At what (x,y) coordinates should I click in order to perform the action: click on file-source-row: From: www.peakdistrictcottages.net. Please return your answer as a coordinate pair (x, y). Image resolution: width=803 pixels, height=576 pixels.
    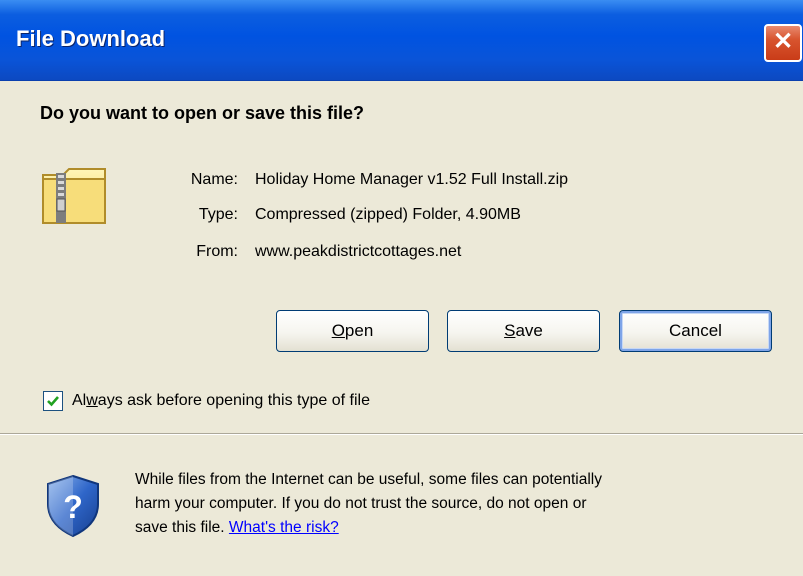
    Looking at the image, I should click on (401, 256).